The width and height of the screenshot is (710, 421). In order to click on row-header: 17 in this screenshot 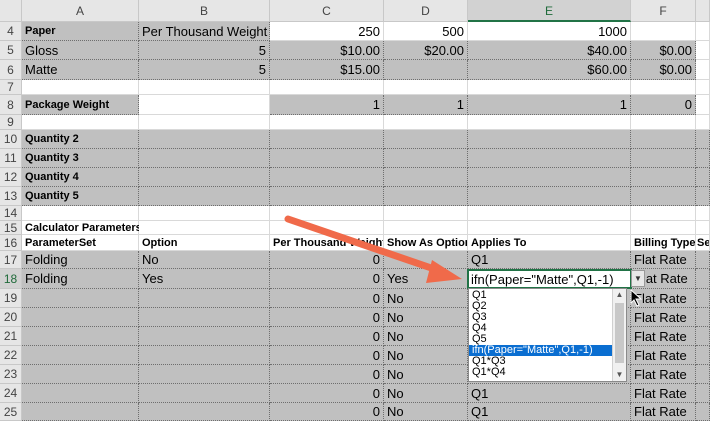, I will do `click(11, 260)`.